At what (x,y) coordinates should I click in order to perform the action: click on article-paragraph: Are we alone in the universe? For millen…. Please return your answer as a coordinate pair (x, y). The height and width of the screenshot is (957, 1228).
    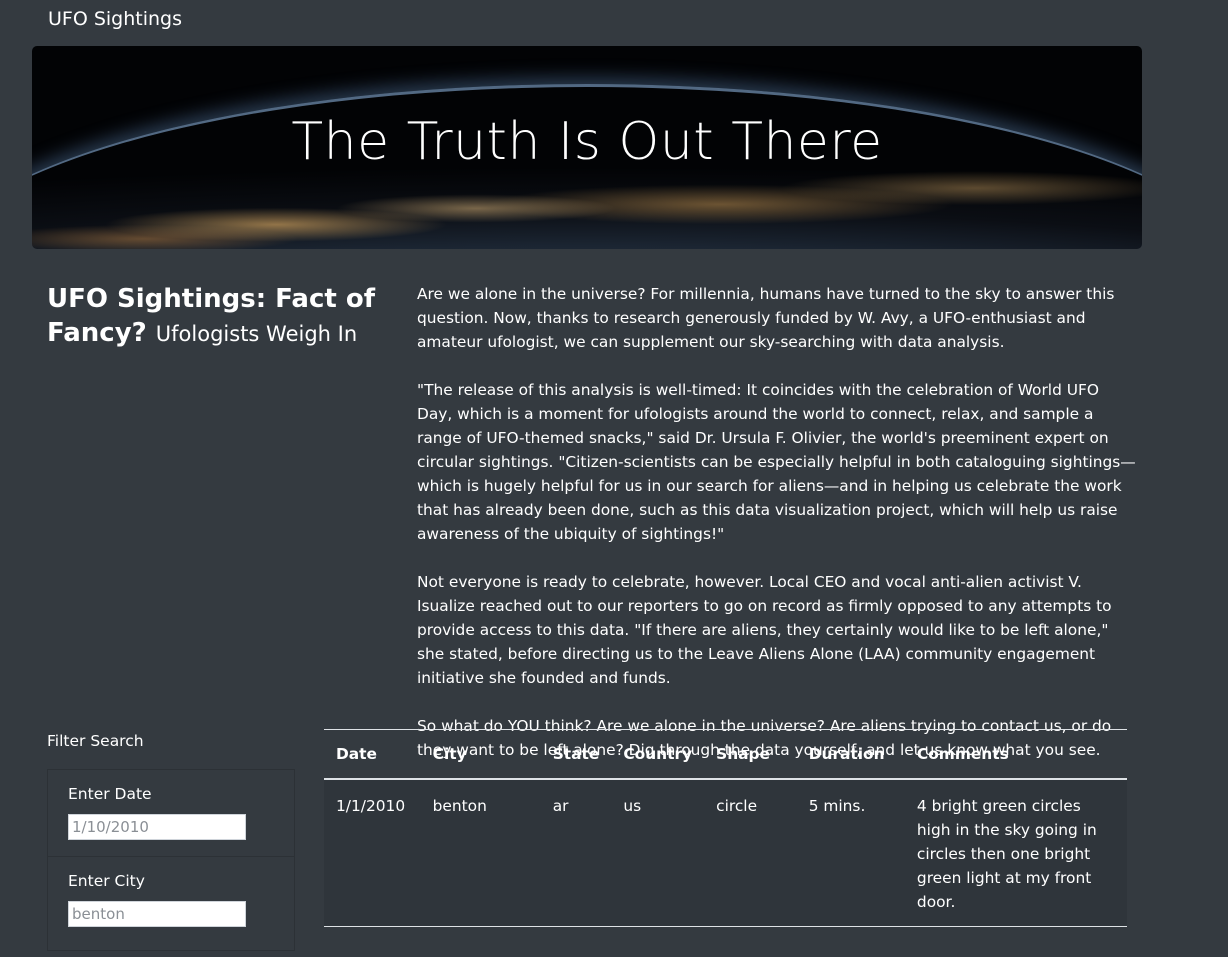
    Looking at the image, I should click on (766, 318).